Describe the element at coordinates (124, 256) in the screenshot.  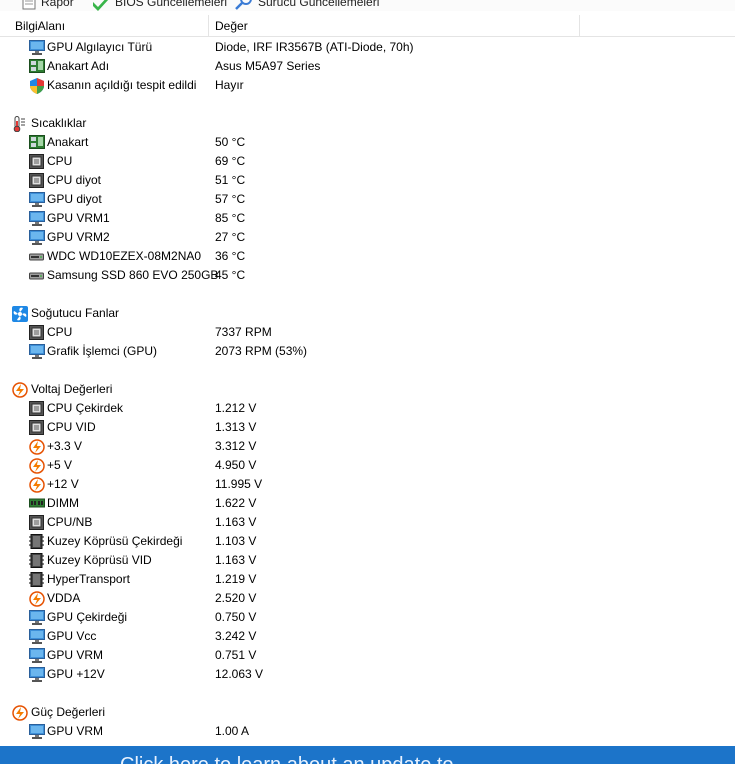
I see `field-name: WDC WD10EZEX-08M2NA0` at that location.